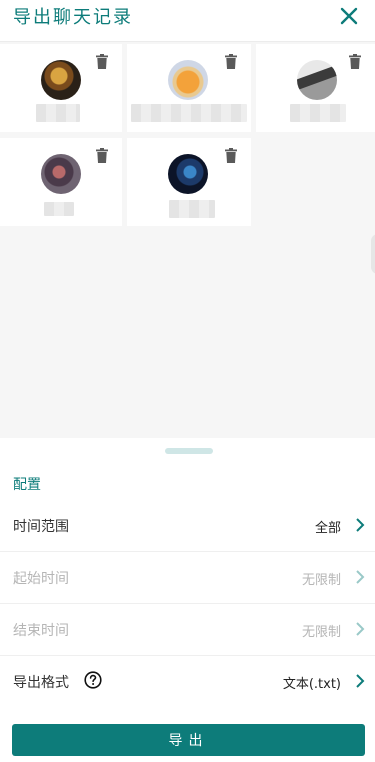  Describe the element at coordinates (27, 485) in the screenshot. I see `config-section-title: 配置` at that location.